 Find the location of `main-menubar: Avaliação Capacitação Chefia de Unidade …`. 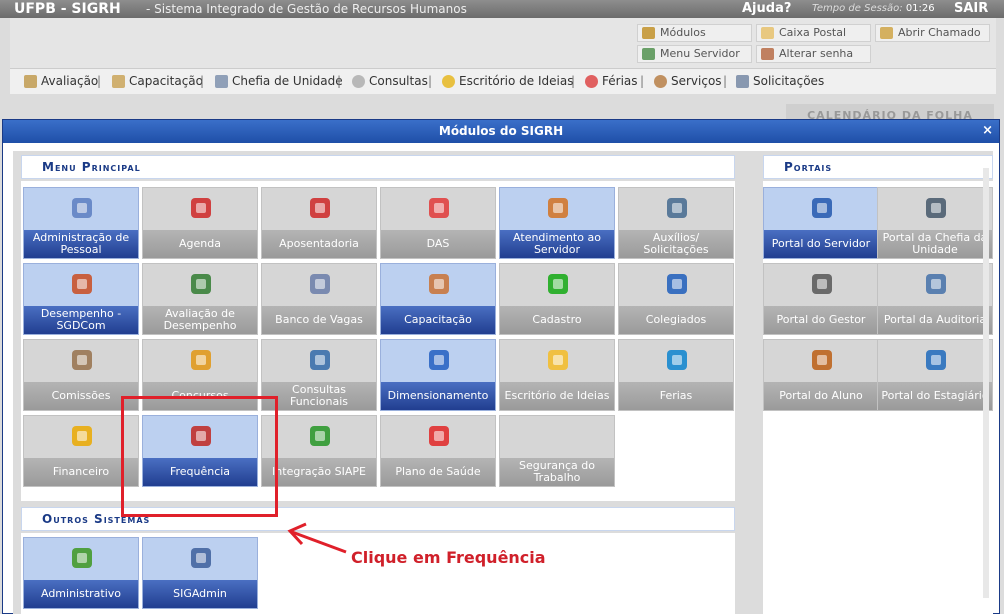

main-menubar: Avaliação Capacitação Chefia de Unidade … is located at coordinates (503, 81).